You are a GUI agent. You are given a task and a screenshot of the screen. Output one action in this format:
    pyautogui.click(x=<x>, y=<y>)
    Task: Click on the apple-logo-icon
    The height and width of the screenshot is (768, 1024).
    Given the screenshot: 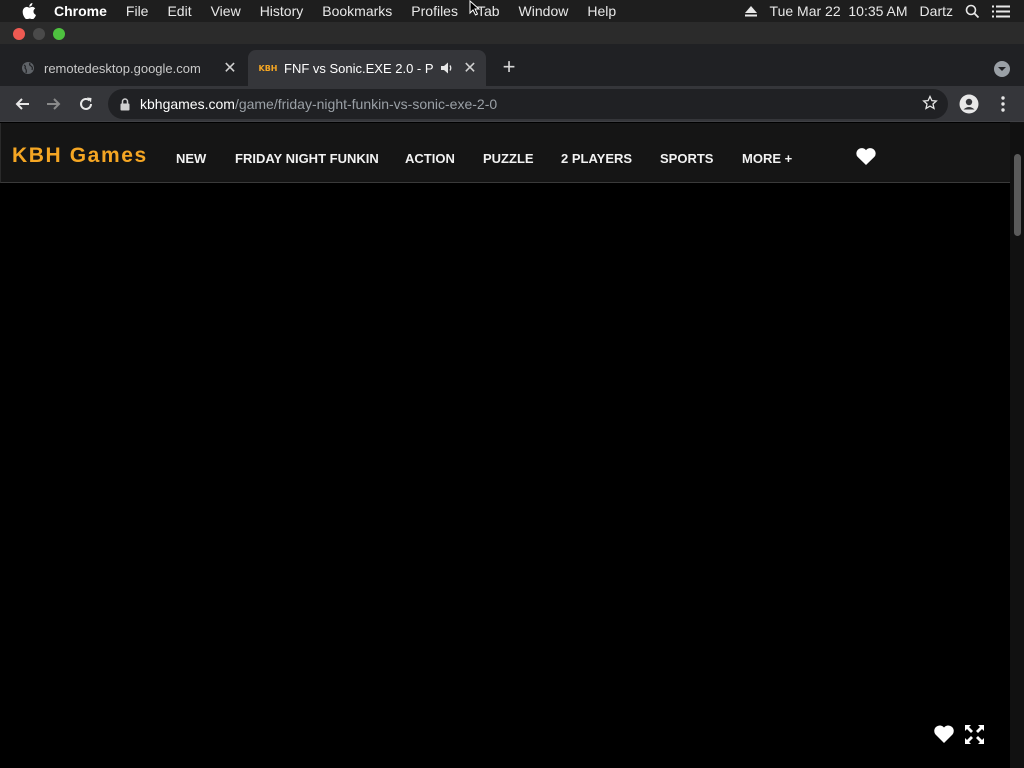 What is the action you would take?
    pyautogui.click(x=29, y=11)
    